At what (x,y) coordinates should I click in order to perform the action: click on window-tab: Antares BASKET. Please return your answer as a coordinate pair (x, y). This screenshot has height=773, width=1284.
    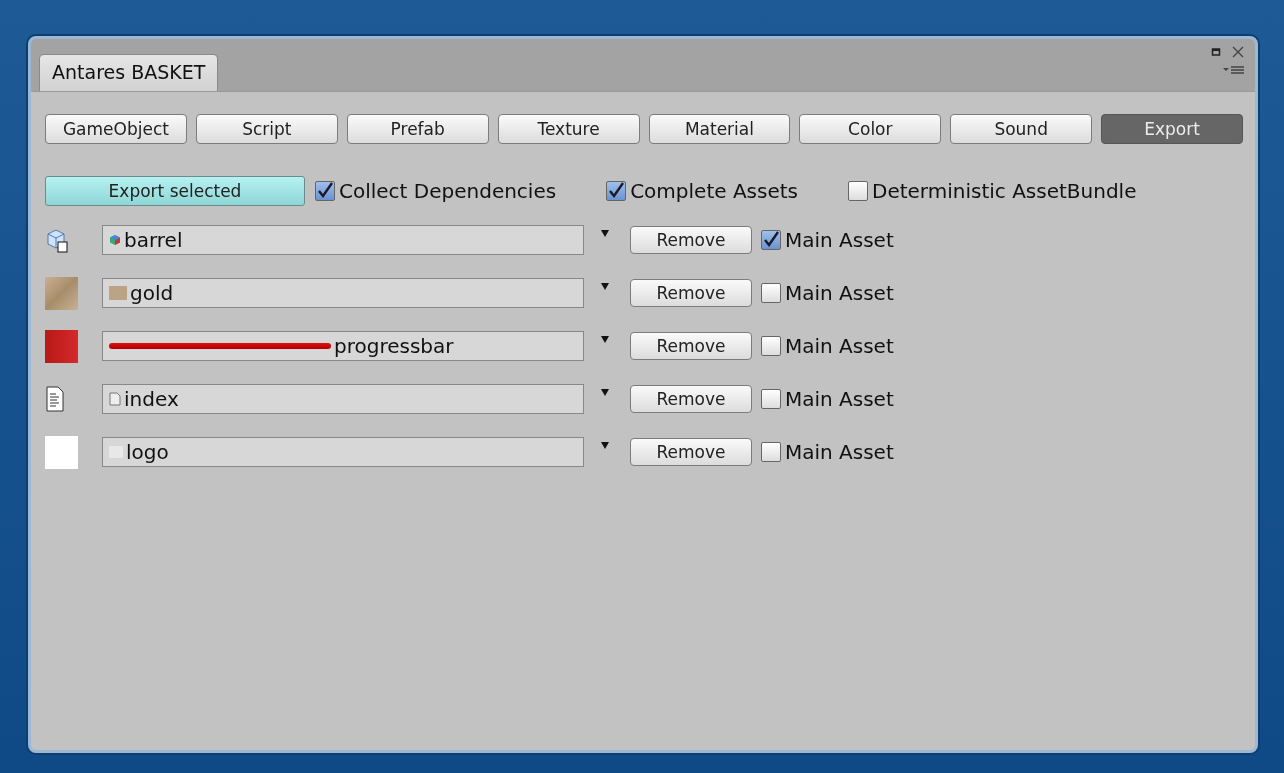
    Looking at the image, I should click on (129, 72).